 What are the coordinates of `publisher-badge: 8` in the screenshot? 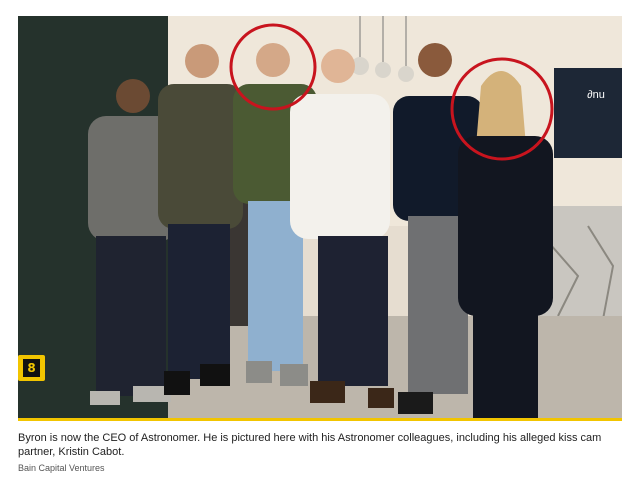 It's located at (31, 368).